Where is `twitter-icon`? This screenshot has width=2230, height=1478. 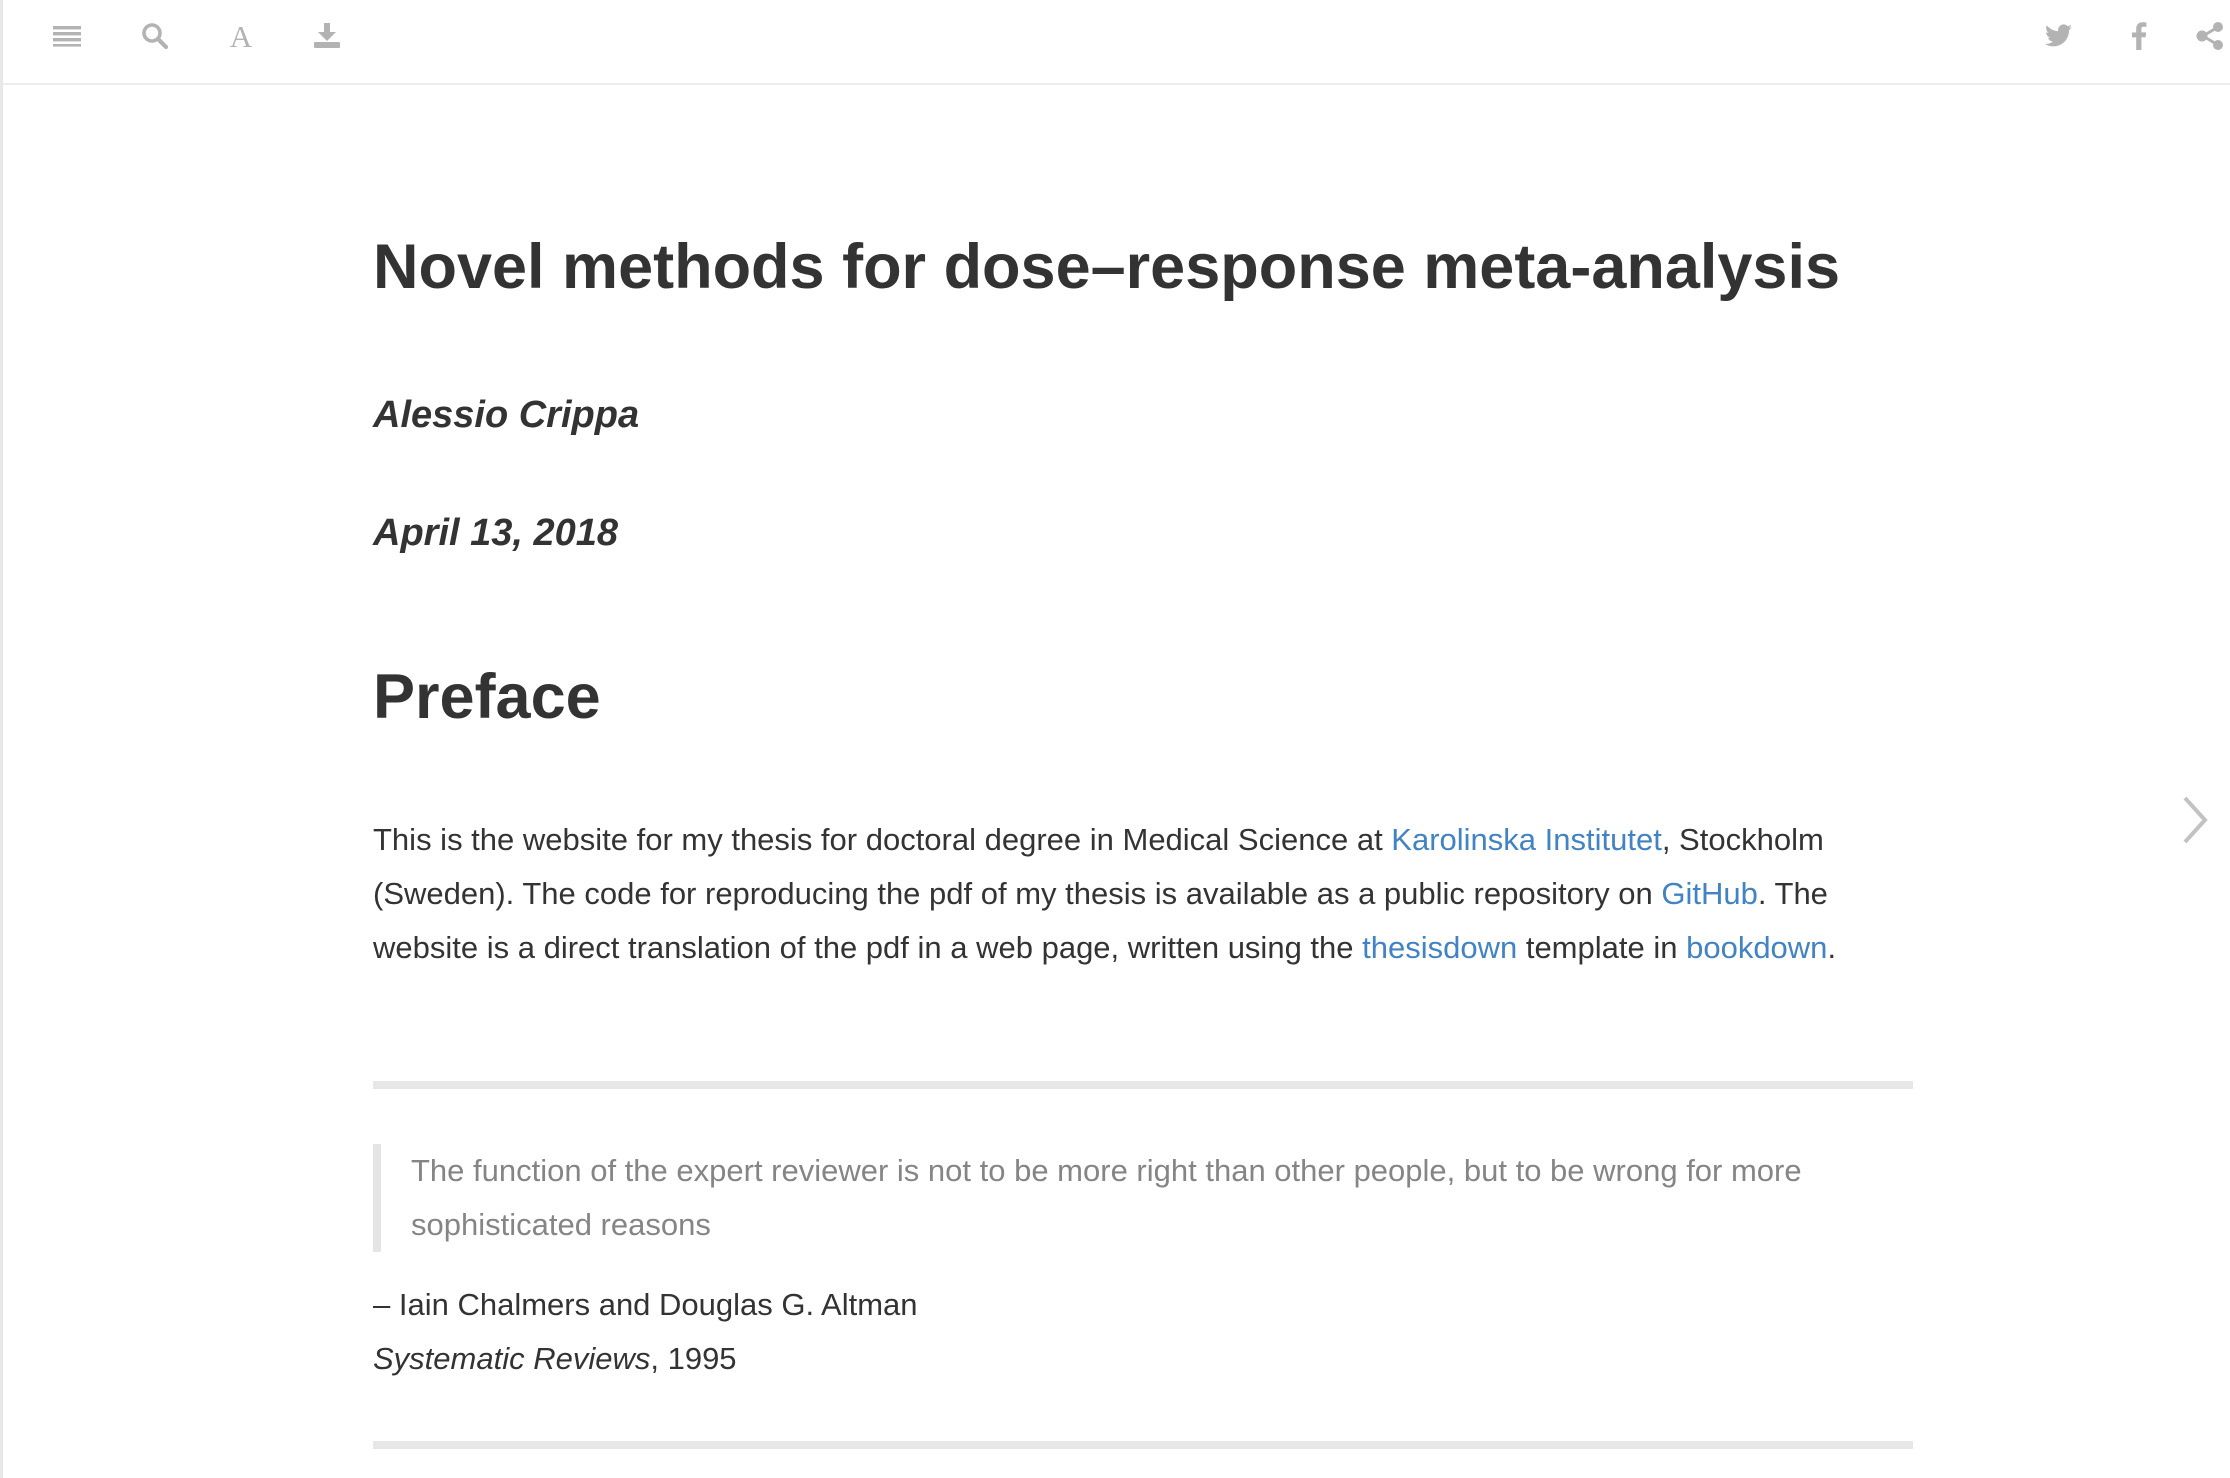 twitter-icon is located at coordinates (2058, 35).